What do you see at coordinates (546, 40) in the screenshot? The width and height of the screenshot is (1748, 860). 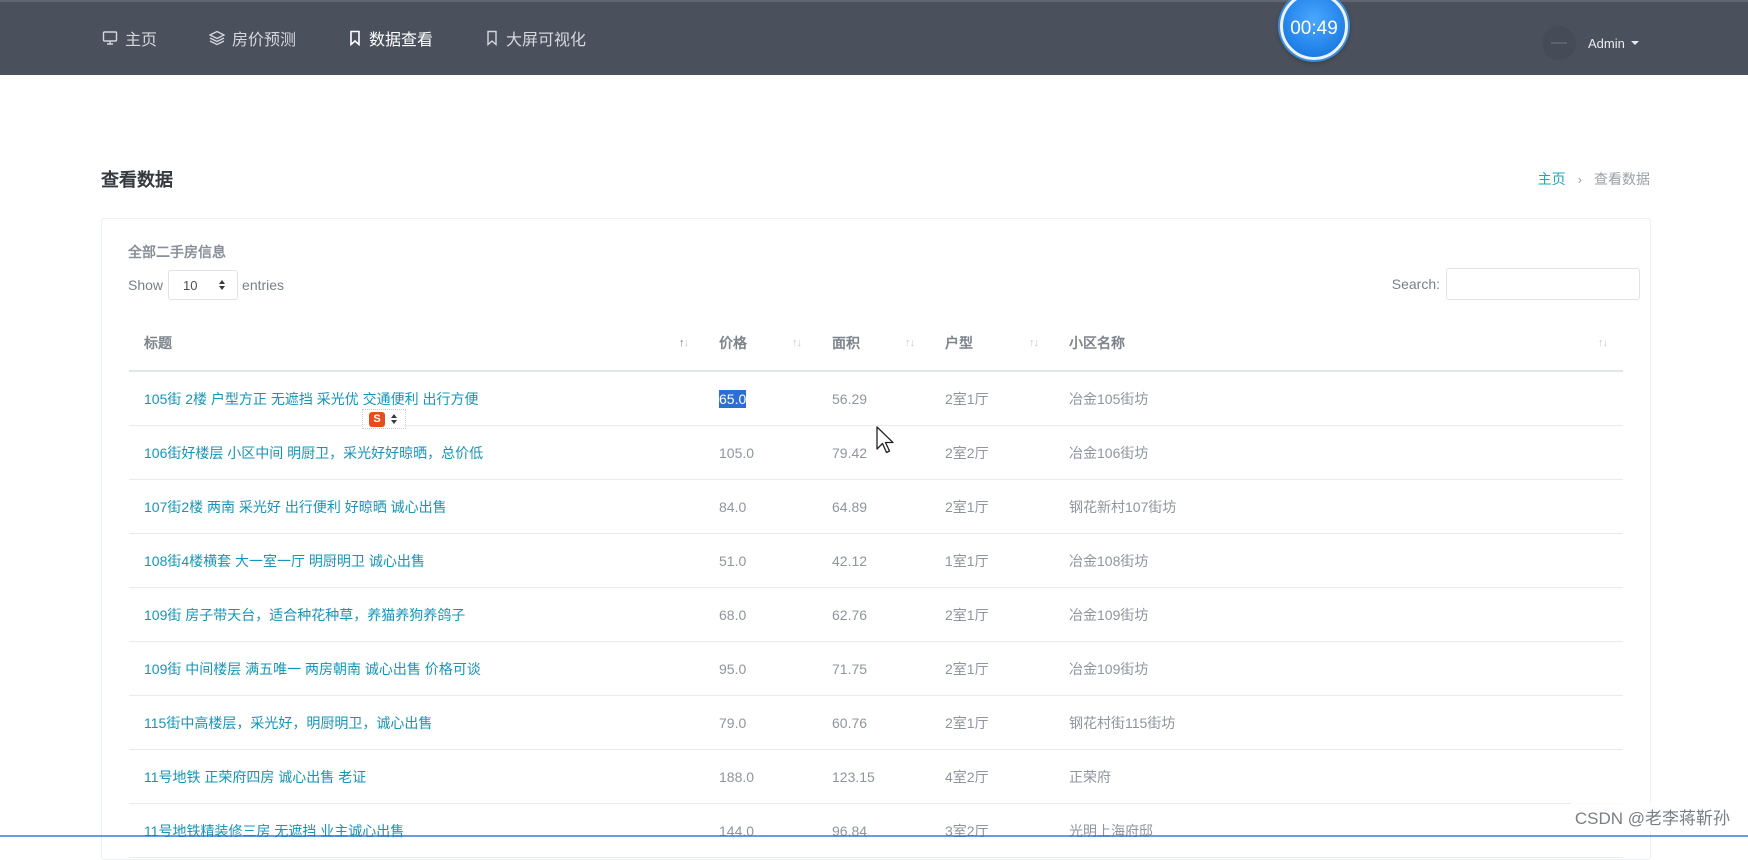 I see `nav-item-label: 大屏可视化` at bounding box center [546, 40].